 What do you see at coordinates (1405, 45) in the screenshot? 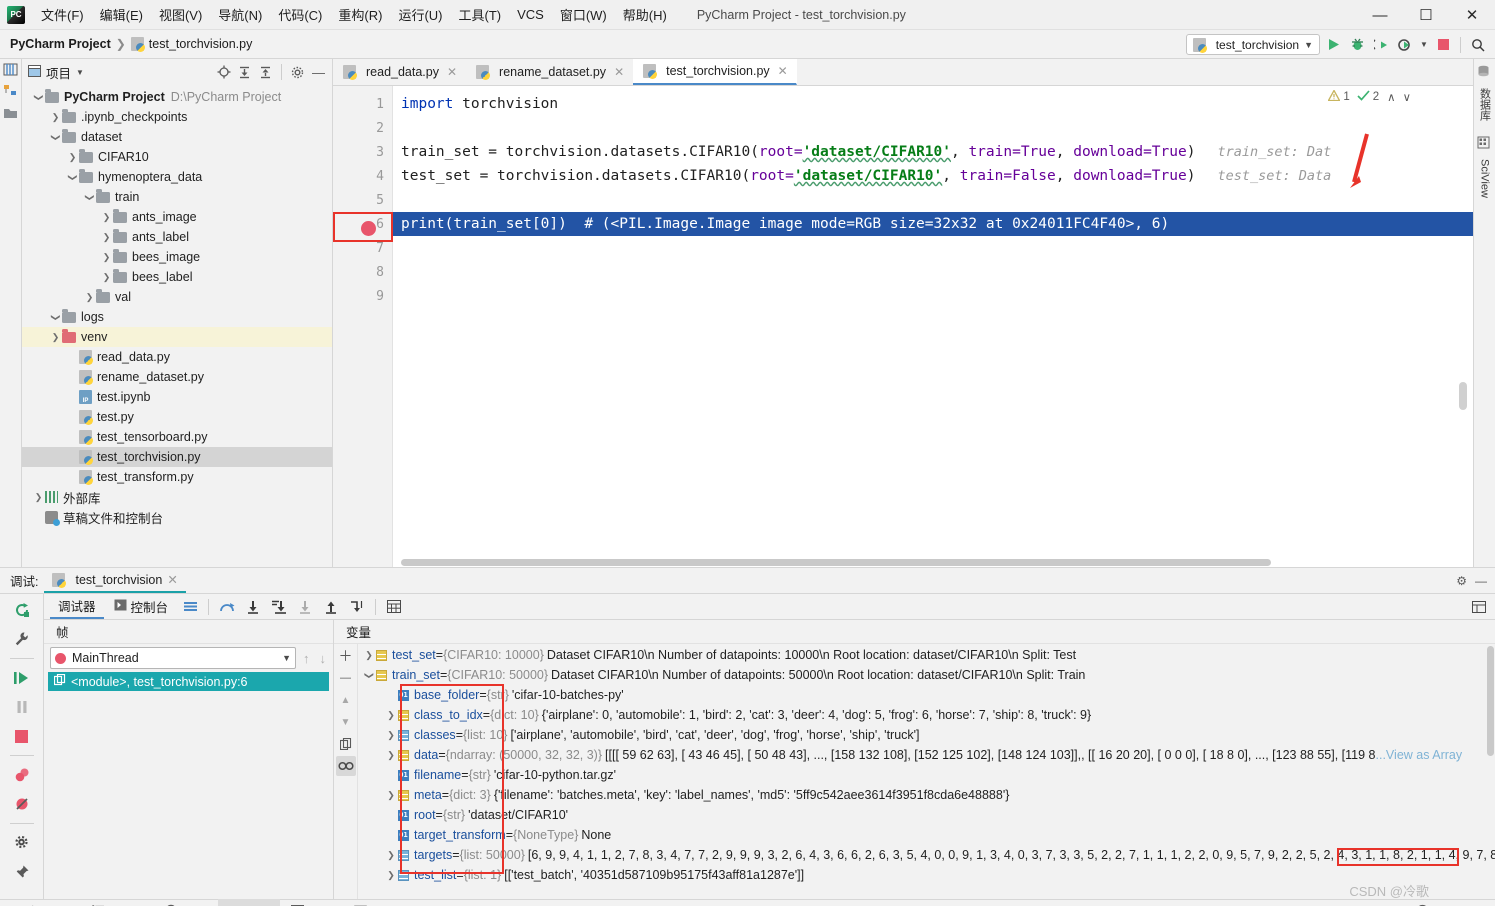
I see `profile-icon` at bounding box center [1405, 45].